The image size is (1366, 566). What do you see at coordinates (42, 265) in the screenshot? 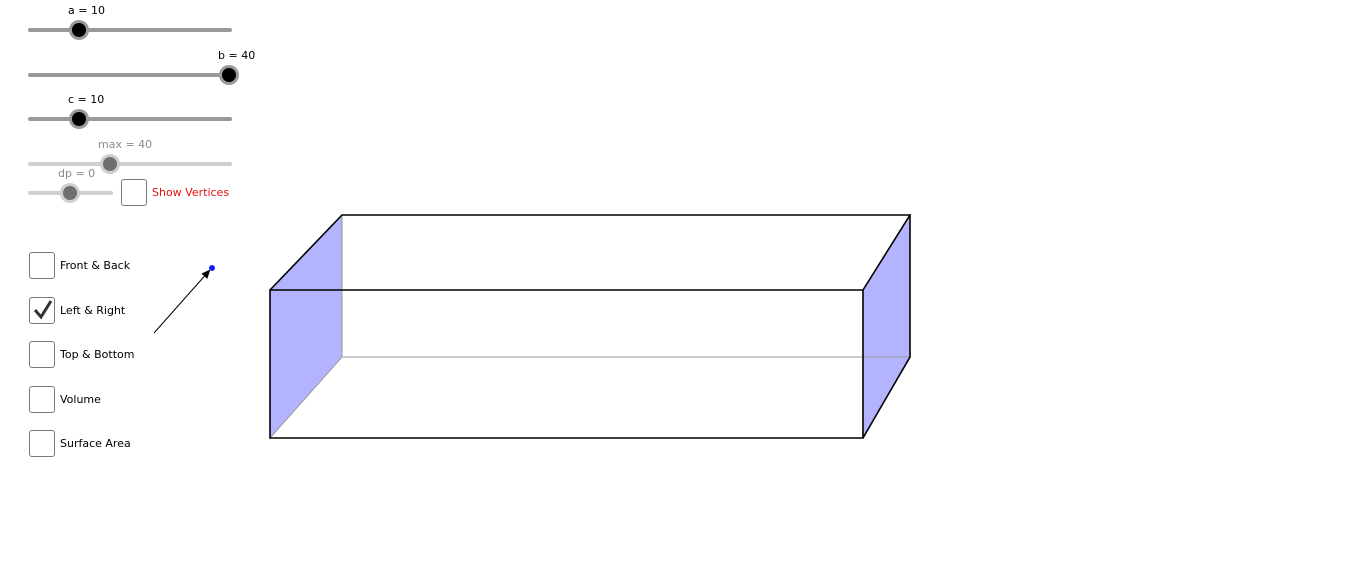
I see `front-back-box` at bounding box center [42, 265].